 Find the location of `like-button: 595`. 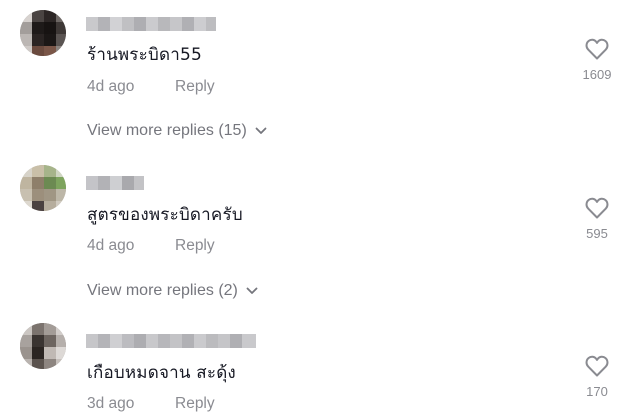

like-button: 595 is located at coordinates (597, 219).